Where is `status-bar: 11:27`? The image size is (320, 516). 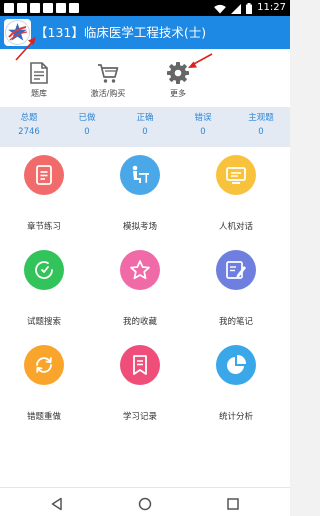
status-bar: 11:27 is located at coordinates (145, 8).